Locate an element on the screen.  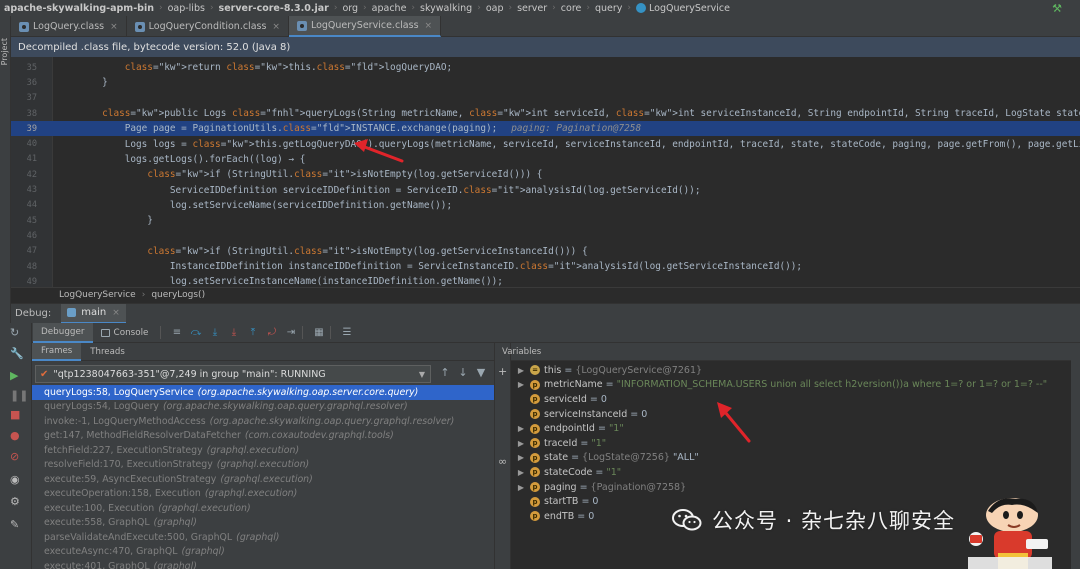
pin-icon: ✎ is located at coordinates (14, 524).